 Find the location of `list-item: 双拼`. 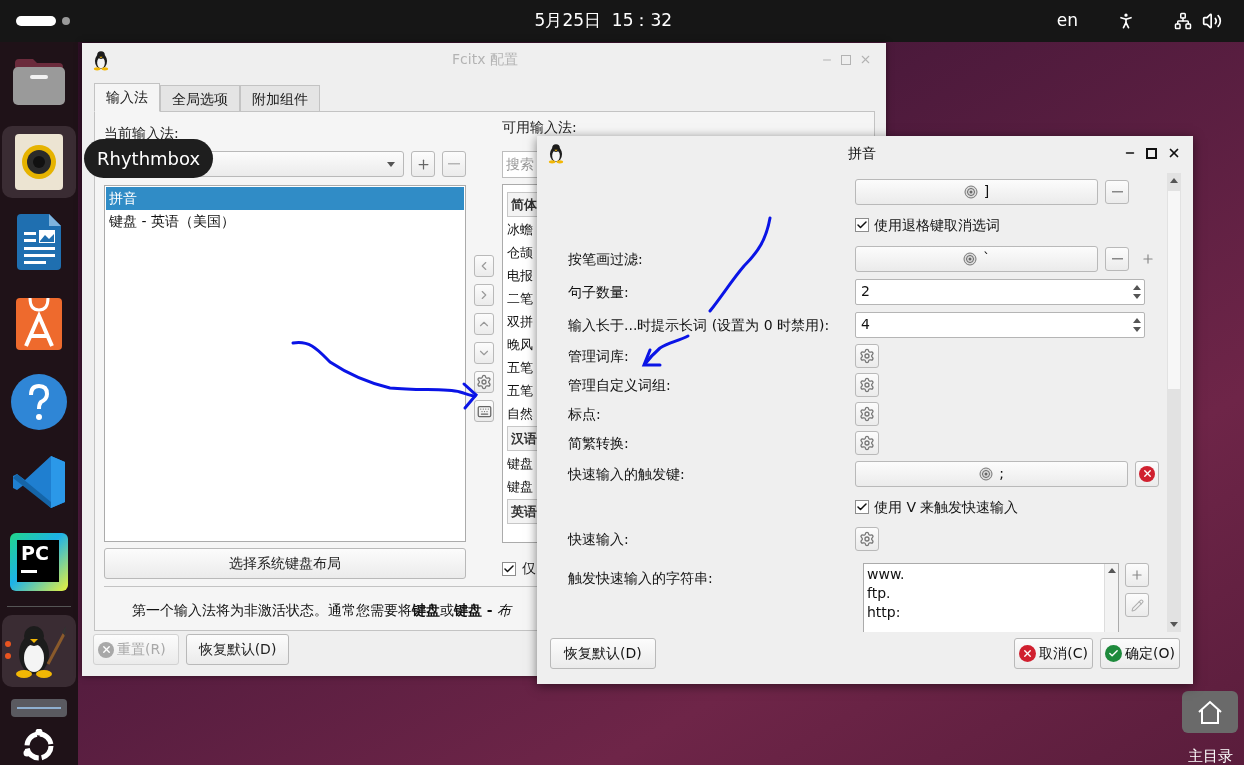

list-item: 双拼 is located at coordinates (522, 321).